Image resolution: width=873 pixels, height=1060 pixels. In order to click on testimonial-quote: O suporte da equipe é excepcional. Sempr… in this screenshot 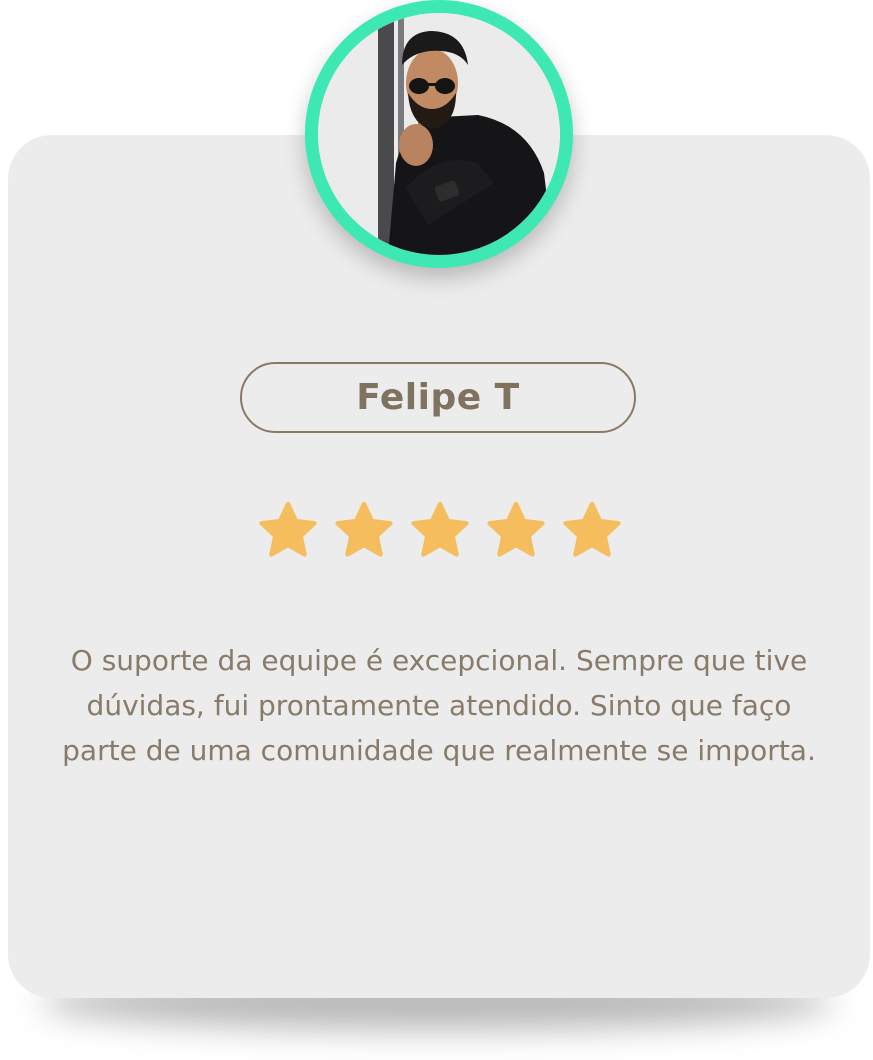, I will do `click(439, 705)`.